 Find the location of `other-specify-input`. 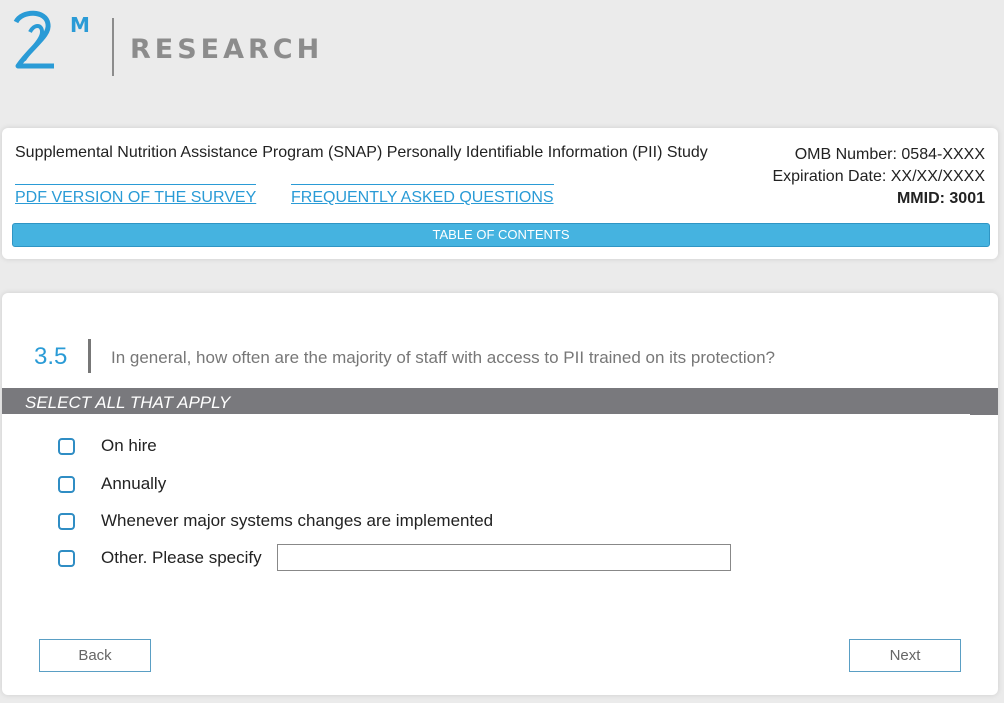

other-specify-input is located at coordinates (504, 557).